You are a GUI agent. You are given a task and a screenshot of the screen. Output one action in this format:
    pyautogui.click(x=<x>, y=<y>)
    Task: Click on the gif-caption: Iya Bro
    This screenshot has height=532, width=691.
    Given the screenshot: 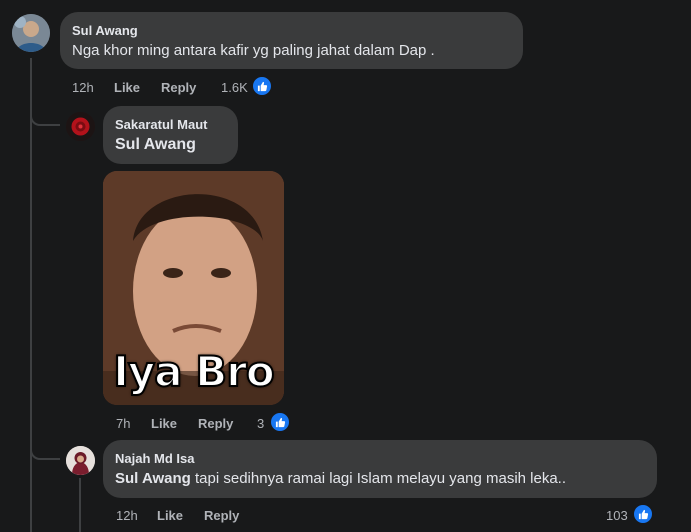 What is the action you would take?
    pyautogui.click(x=194, y=371)
    